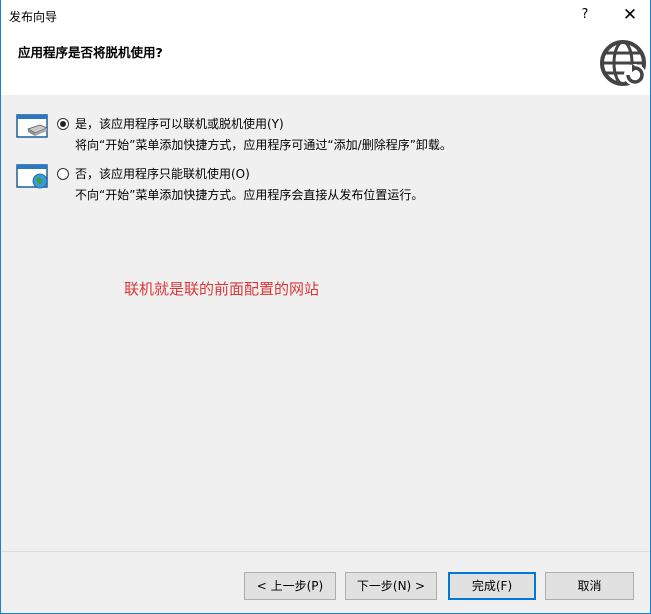 The height and width of the screenshot is (614, 651). Describe the element at coordinates (263, 145) in the screenshot. I see `option-online-offline-description: 将向“开始”菜单添加快捷方式，应用程序可通过“添加/删除程序”卸载。` at that location.